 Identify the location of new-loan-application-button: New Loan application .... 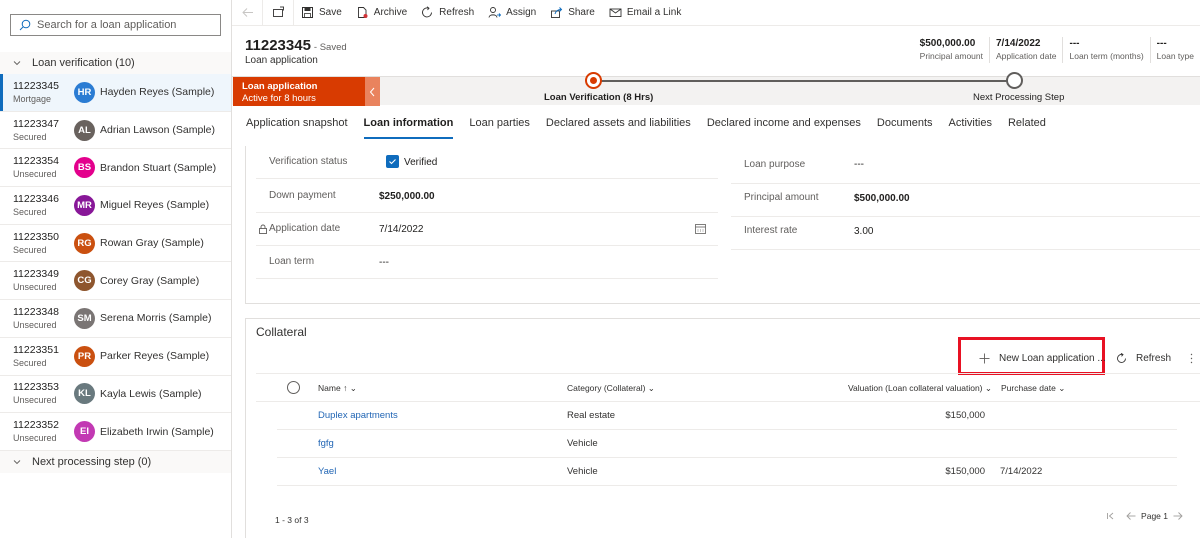
(1042, 358).